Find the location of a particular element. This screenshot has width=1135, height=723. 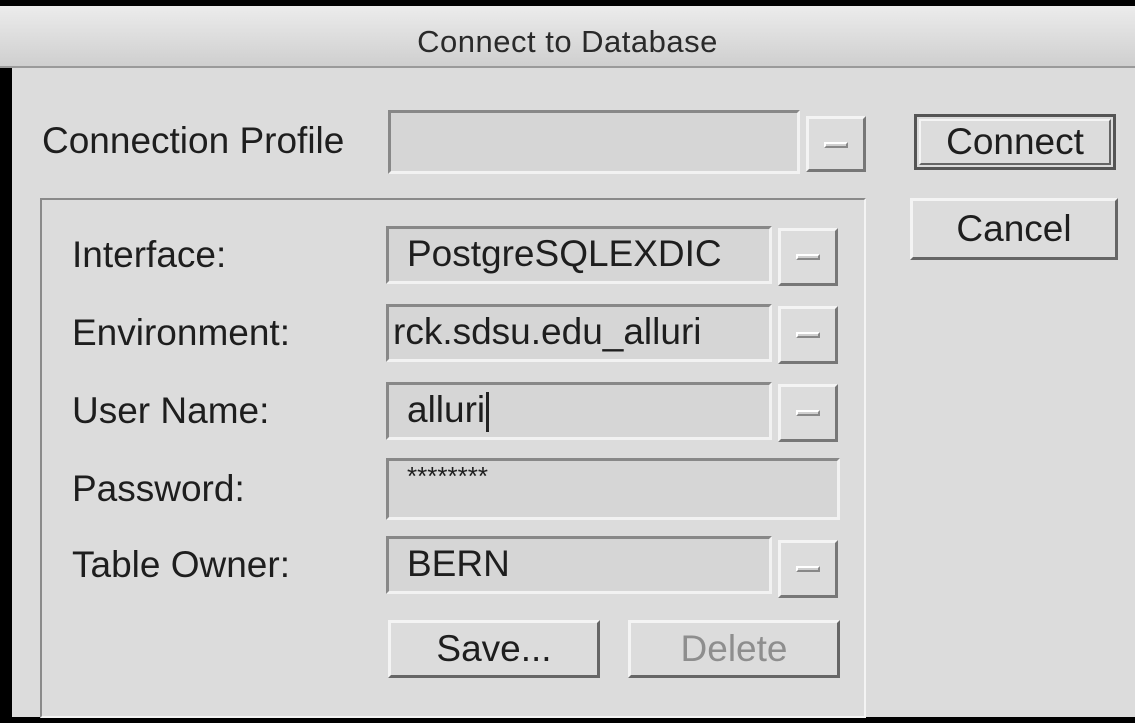

table-owner-label: Table Owner: is located at coordinates (181, 564).